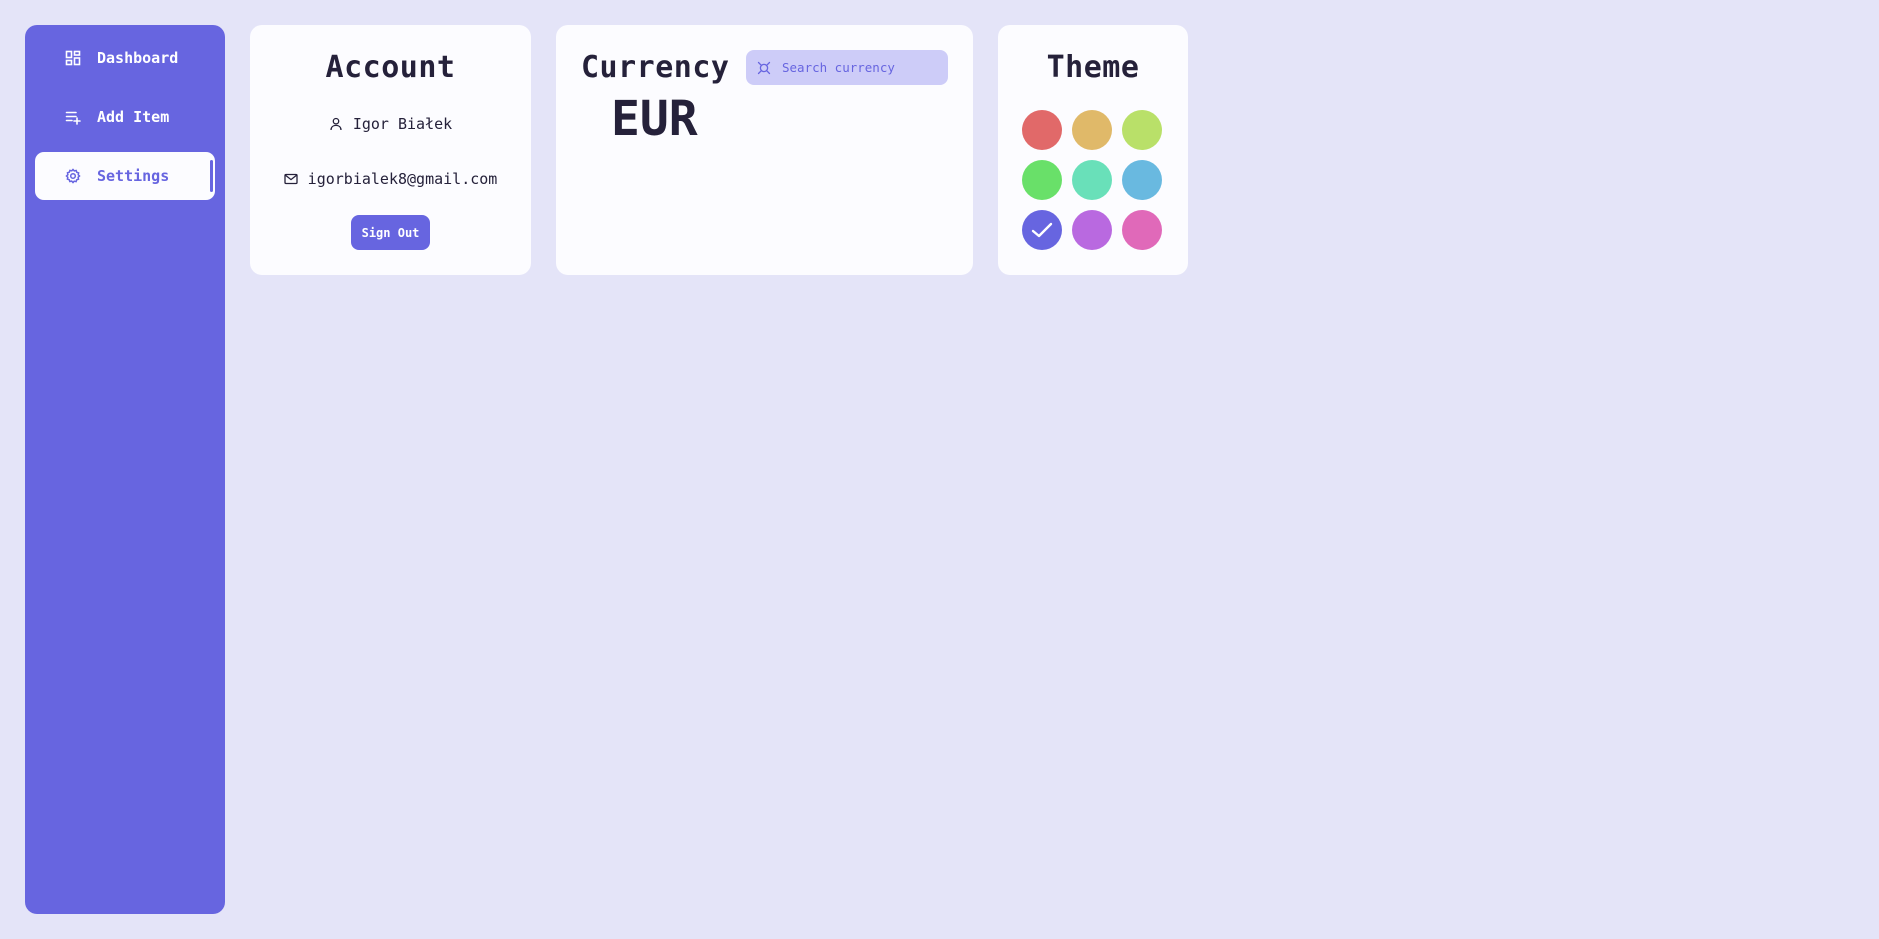 Image resolution: width=1879 pixels, height=939 pixels. Describe the element at coordinates (1092, 230) in the screenshot. I see `theme-swatch-purple` at that location.